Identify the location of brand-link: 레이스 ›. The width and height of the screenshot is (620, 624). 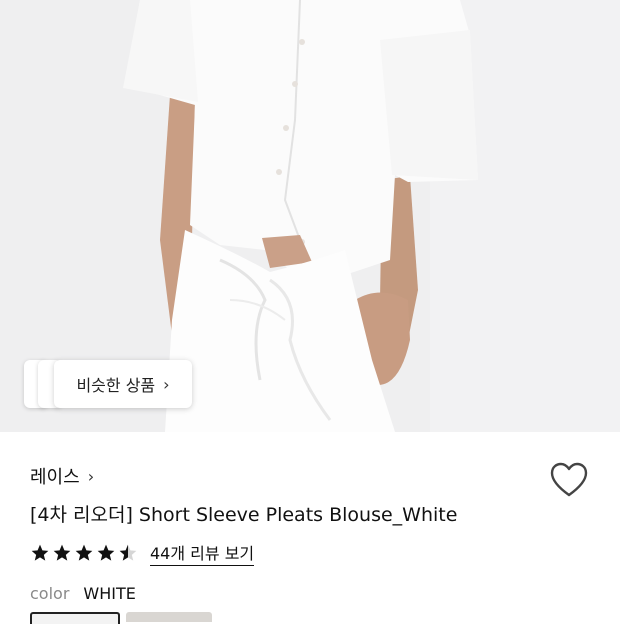
(62, 476).